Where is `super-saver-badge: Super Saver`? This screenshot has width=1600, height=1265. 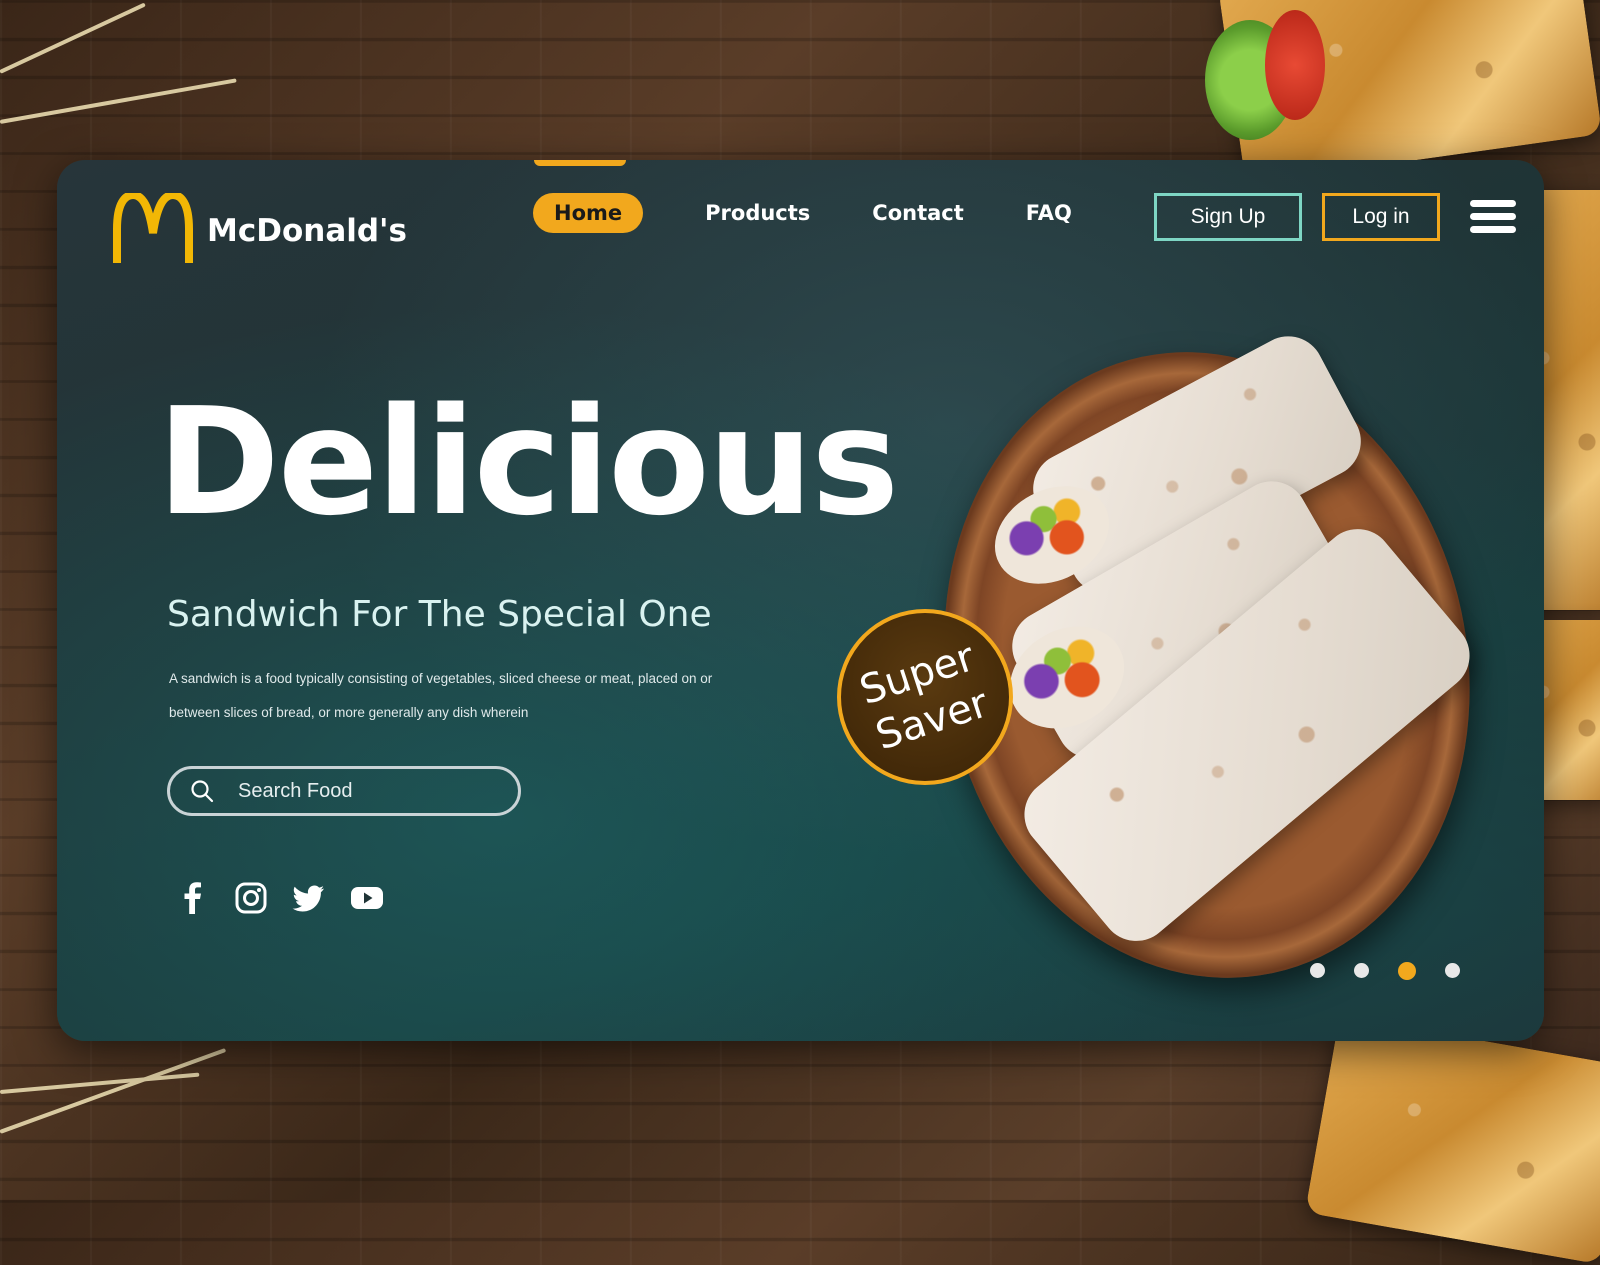
super-saver-badge: Super Saver is located at coordinates (925, 697).